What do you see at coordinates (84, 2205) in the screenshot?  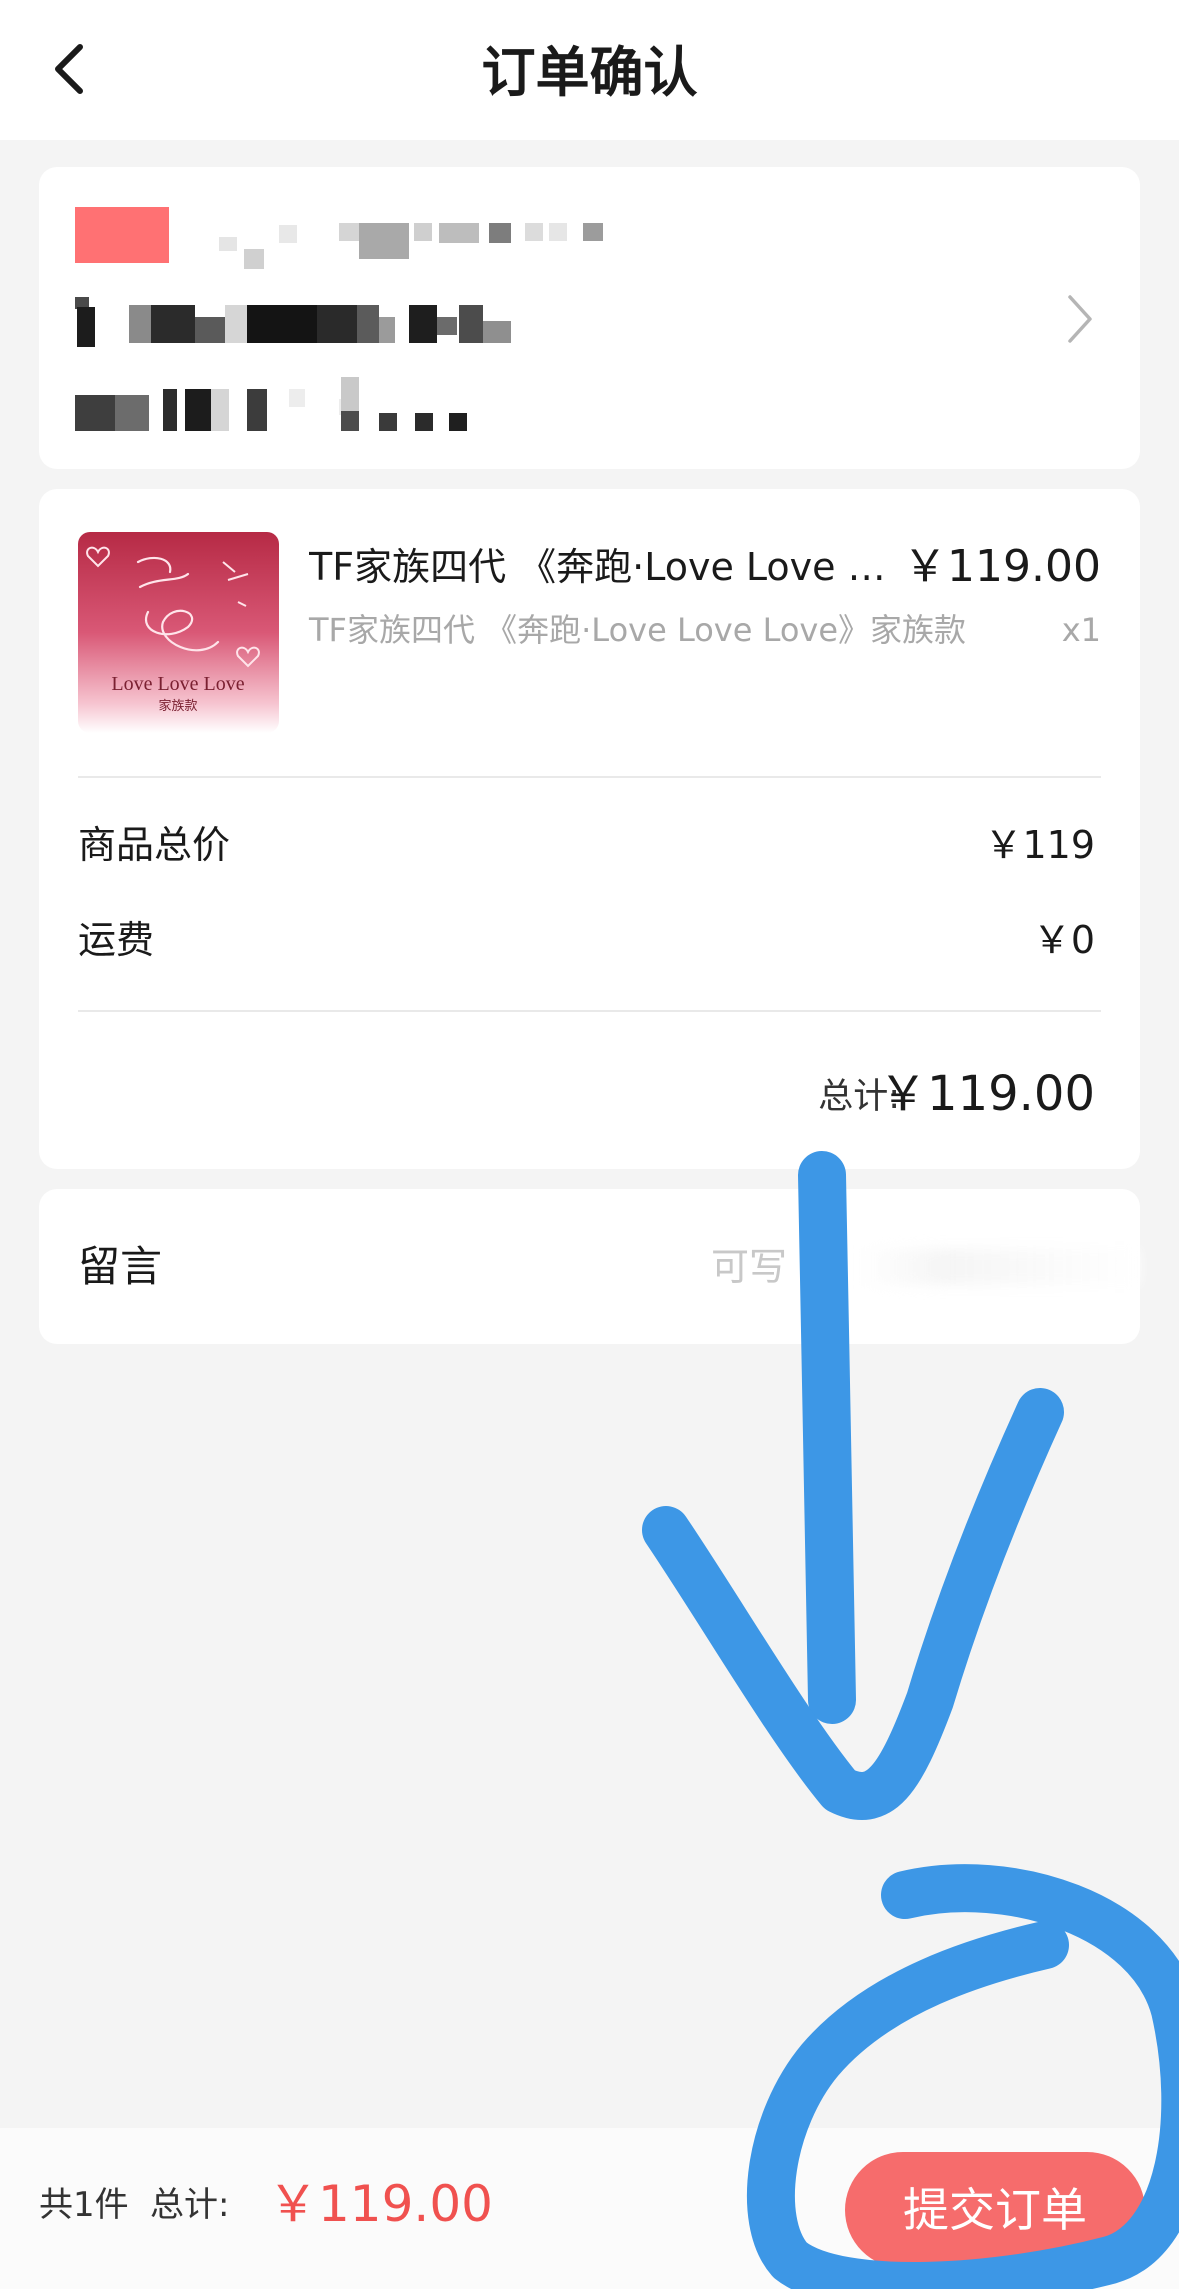 I see `item-count: 共1件` at bounding box center [84, 2205].